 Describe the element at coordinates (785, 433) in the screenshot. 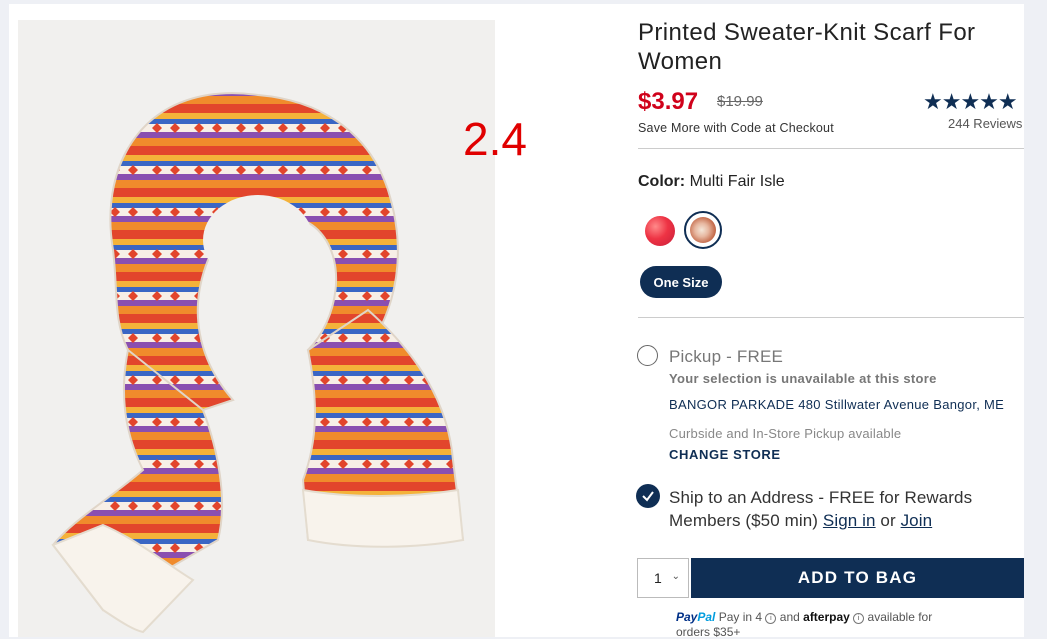

I see `curbside-text: Curbside and In-Store Pickup available` at that location.